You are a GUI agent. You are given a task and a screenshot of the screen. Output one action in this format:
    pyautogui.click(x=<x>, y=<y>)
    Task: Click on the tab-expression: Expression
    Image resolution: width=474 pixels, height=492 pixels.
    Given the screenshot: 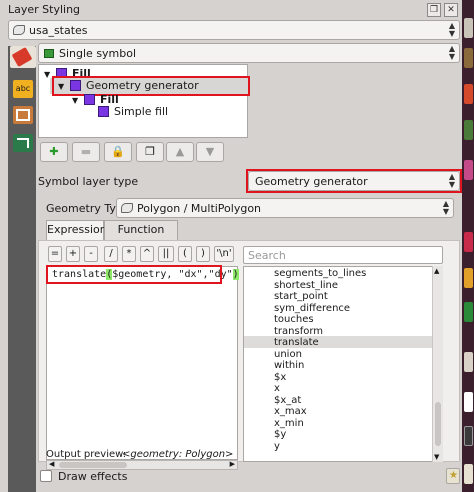 What is the action you would take?
    pyautogui.click(x=76, y=230)
    